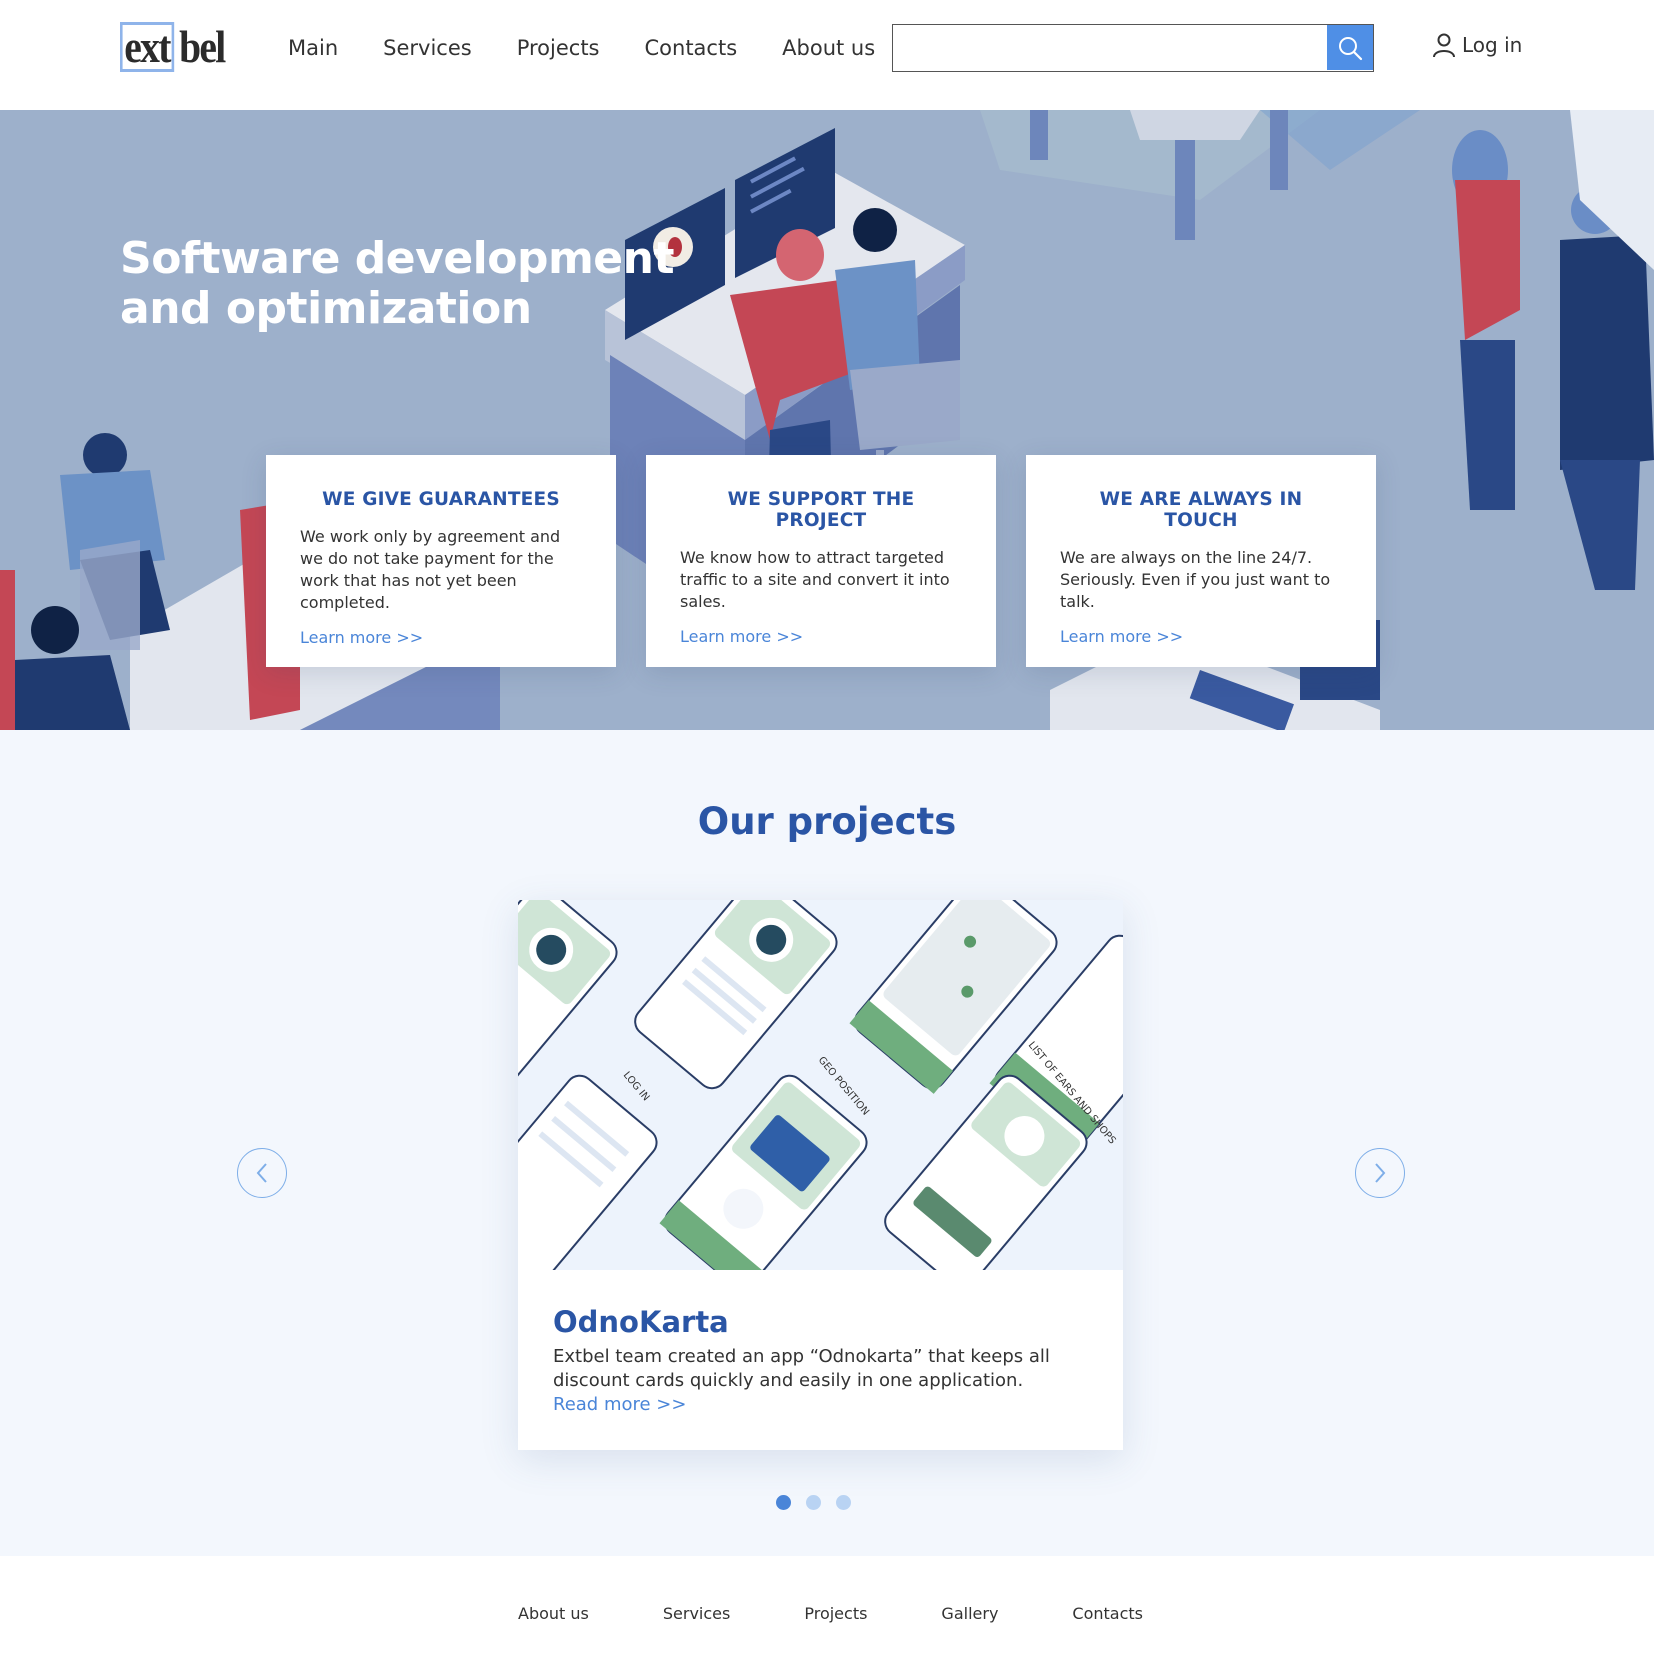  I want to click on search-button, so click(1350, 47).